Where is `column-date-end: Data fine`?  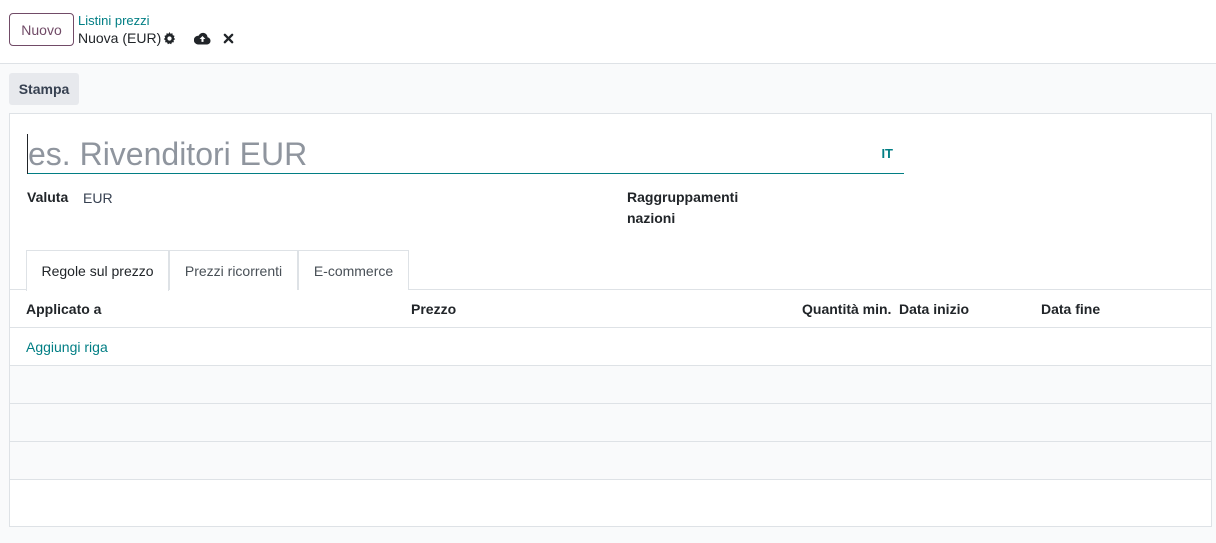 column-date-end: Data fine is located at coordinates (1070, 309).